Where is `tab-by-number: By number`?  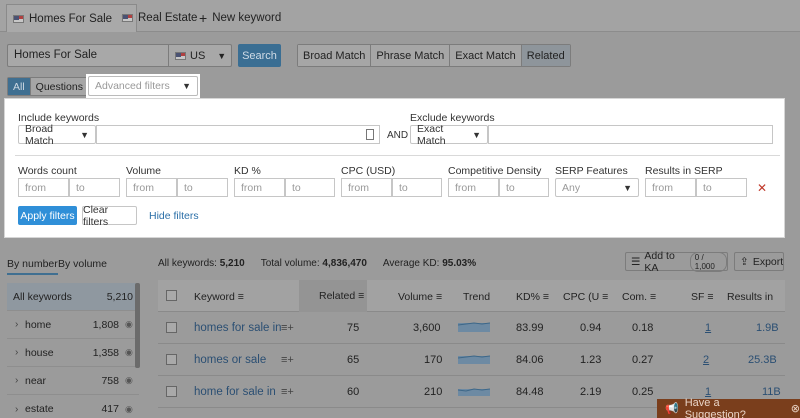
tab-by-number: By number is located at coordinates (32, 266).